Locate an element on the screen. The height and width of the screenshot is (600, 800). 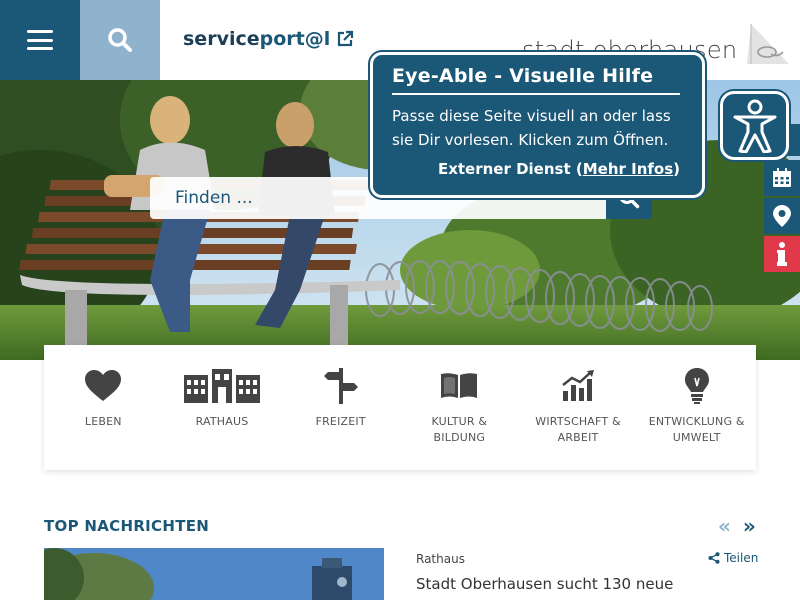
calendar-icon is located at coordinates (782, 177).